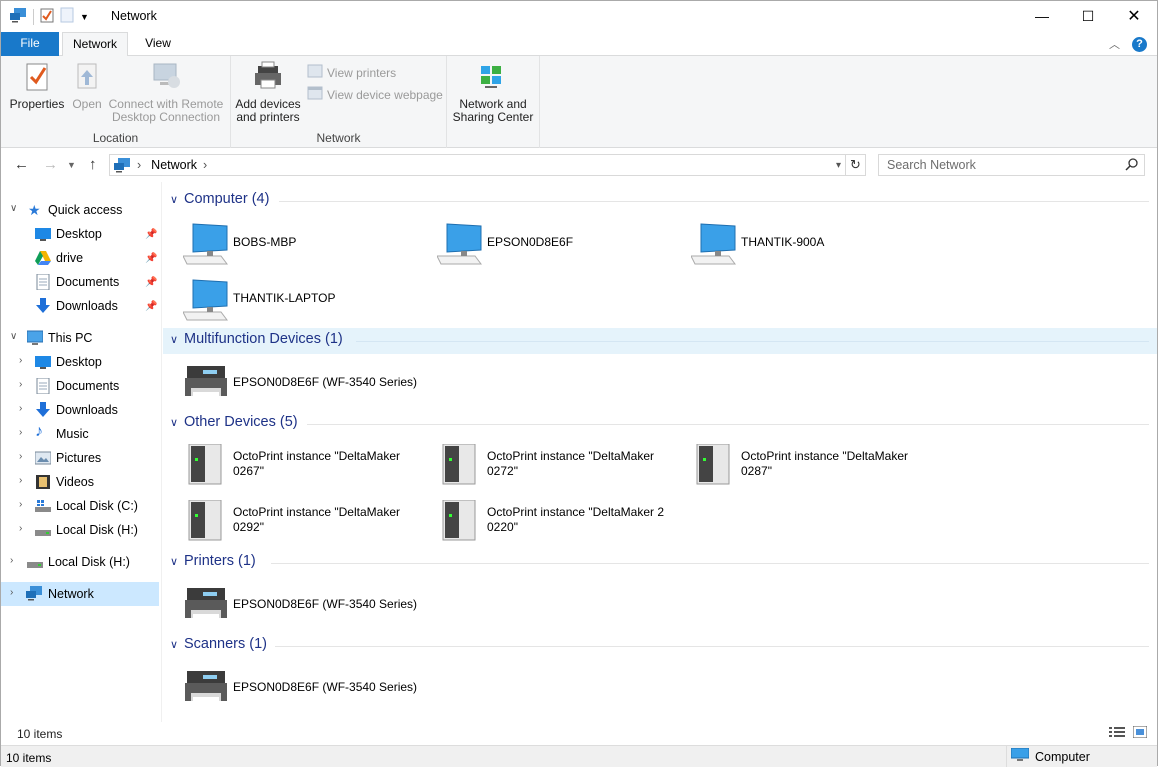 Image resolution: width=1158 pixels, height=767 pixels. What do you see at coordinates (1088, 16) in the screenshot?
I see `maximize-button: ☐` at bounding box center [1088, 16].